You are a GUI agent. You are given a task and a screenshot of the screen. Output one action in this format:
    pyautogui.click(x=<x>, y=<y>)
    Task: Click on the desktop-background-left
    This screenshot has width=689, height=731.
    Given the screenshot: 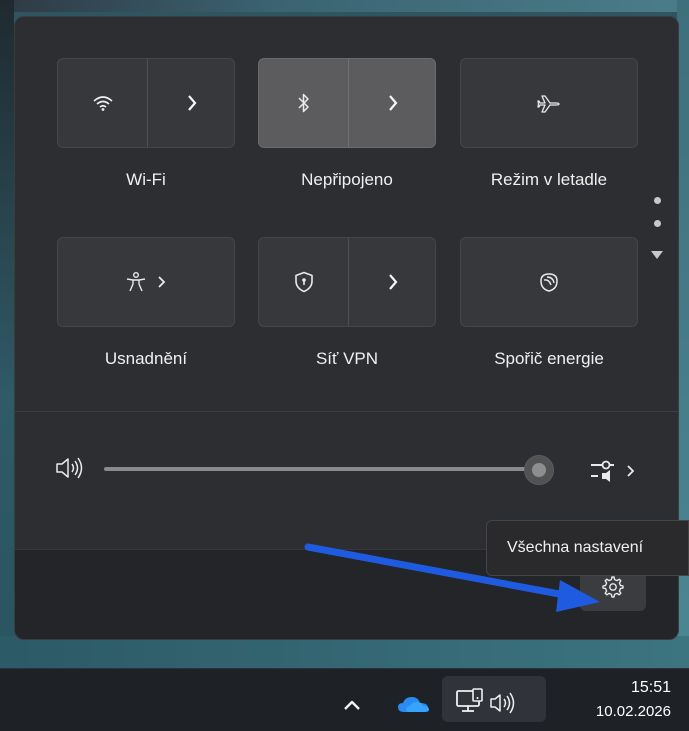 What is the action you would take?
    pyautogui.click(x=7, y=330)
    